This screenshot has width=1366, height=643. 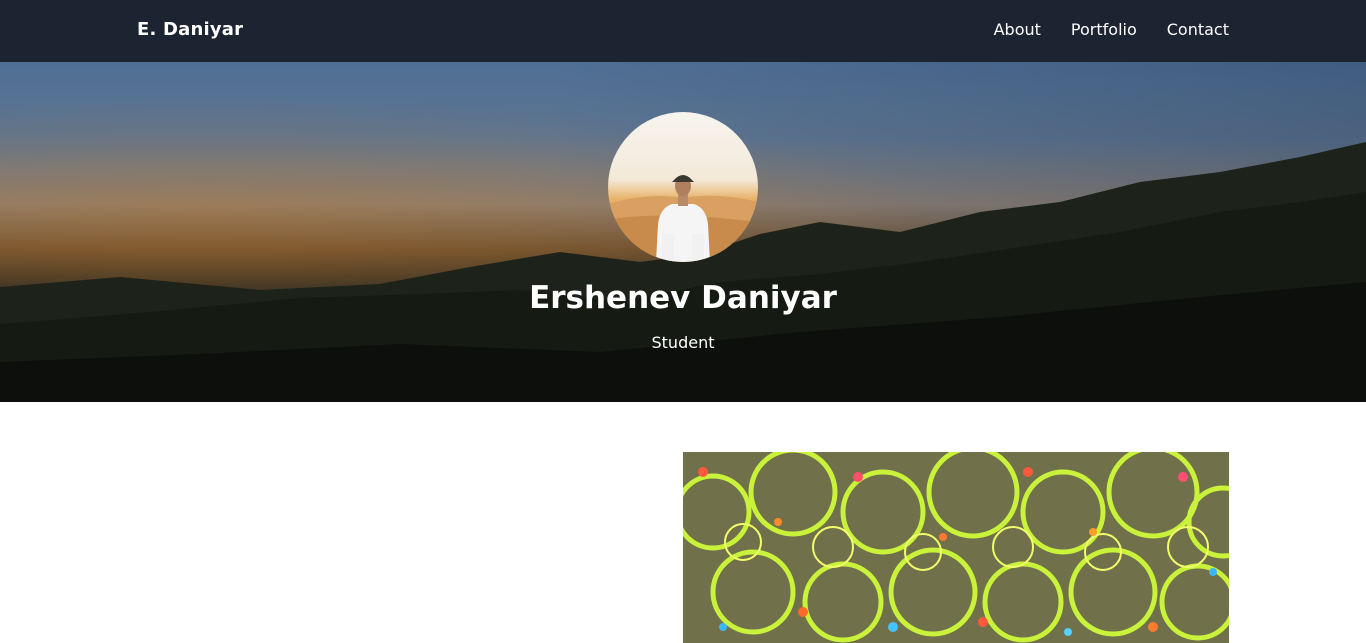 I want to click on kaleidoscope-painting, so click(x=956, y=547).